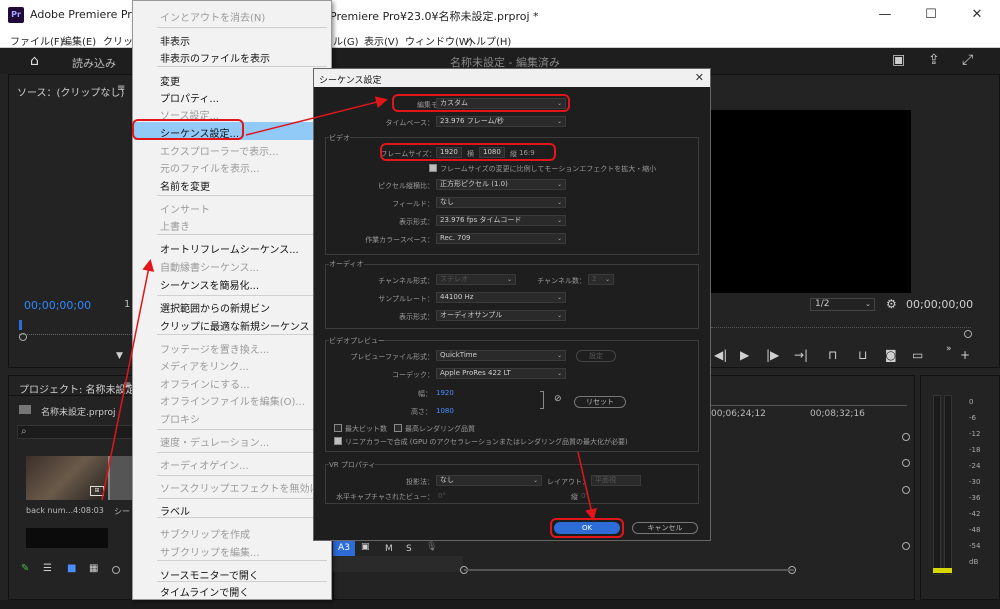  What do you see at coordinates (128, 380) in the screenshot?
I see `arrow-to-context-menu` at bounding box center [128, 380].